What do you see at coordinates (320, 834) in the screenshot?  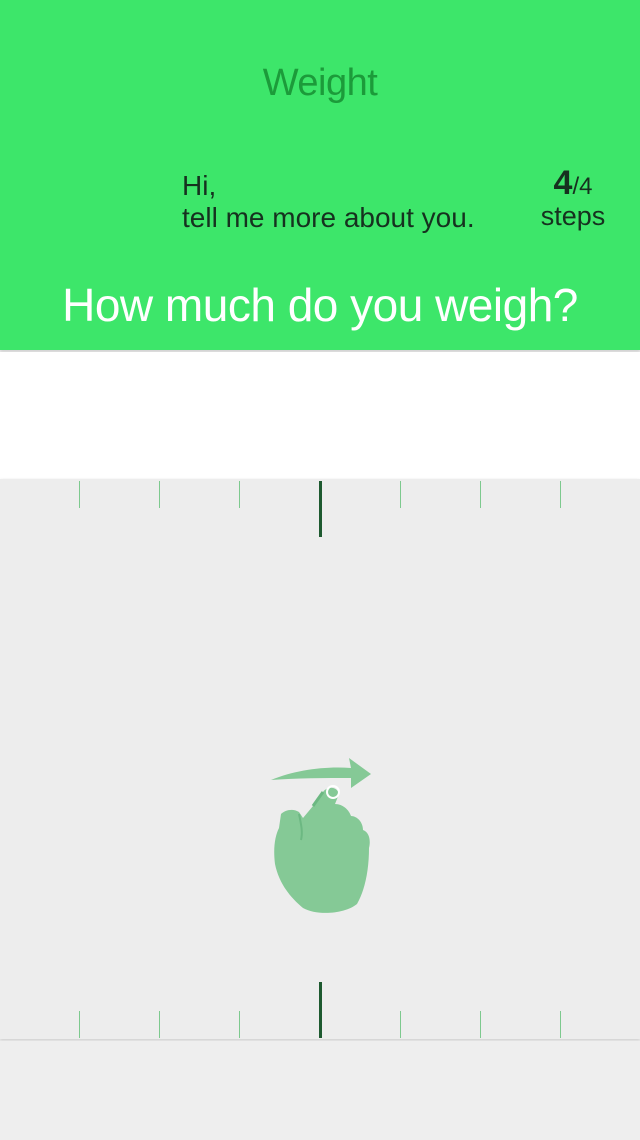 I see `swipe-hand-icon` at bounding box center [320, 834].